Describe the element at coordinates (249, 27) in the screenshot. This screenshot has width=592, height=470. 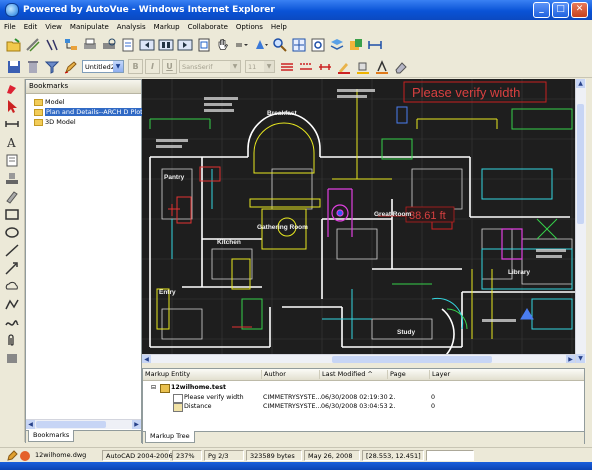
I see `menu-options: Options` at that location.